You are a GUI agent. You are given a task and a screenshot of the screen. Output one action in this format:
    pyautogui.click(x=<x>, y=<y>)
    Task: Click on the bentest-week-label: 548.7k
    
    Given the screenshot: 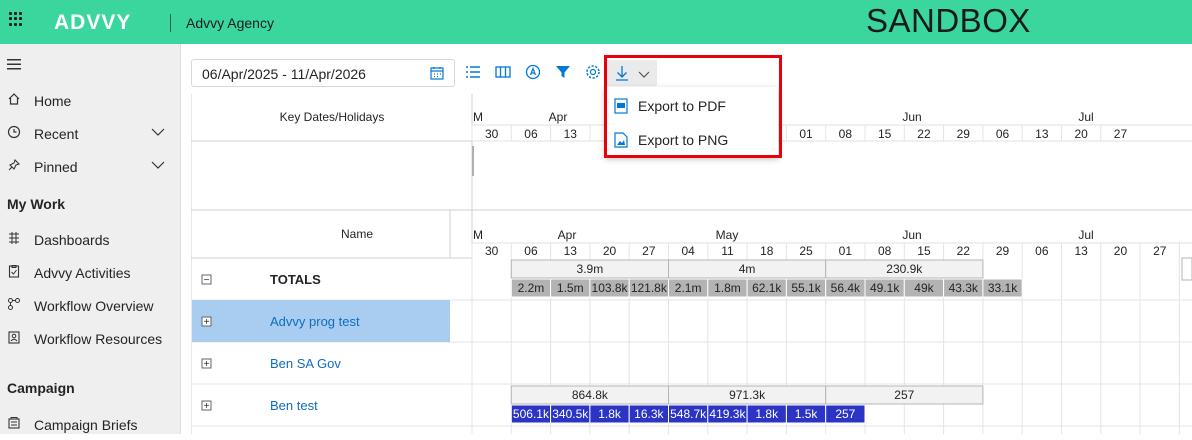 What is the action you would take?
    pyautogui.click(x=688, y=414)
    